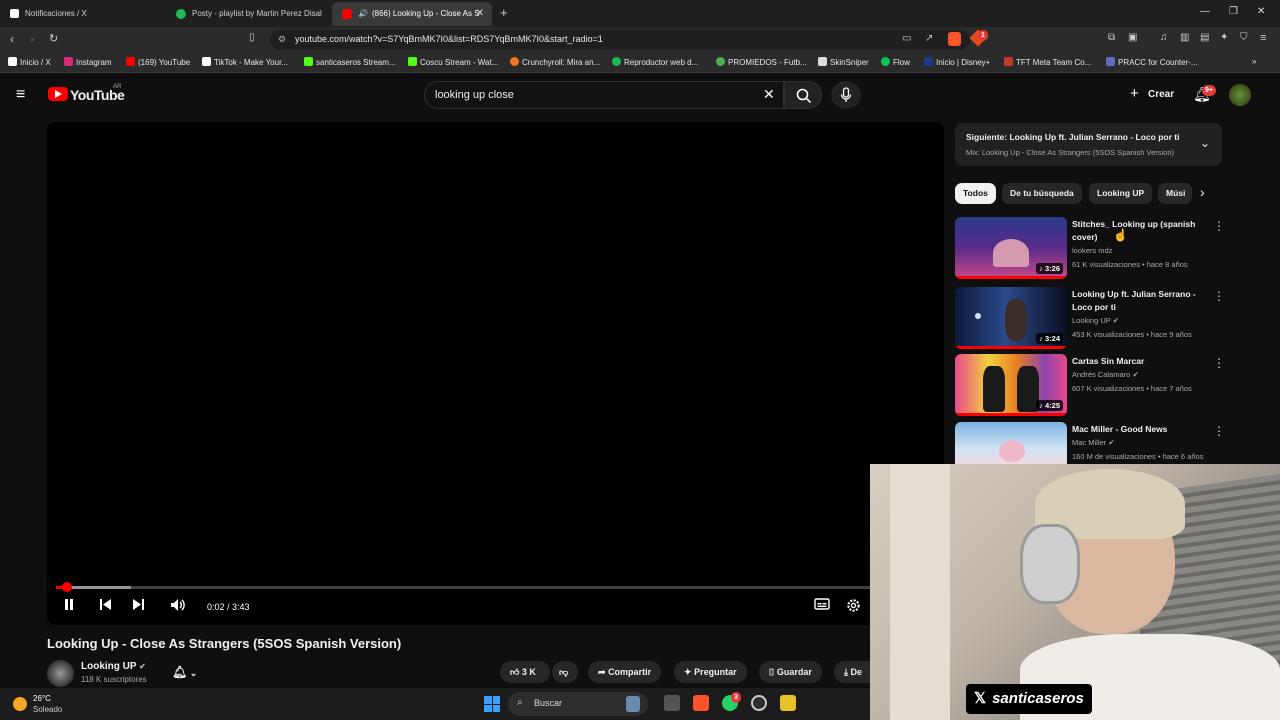  Describe the element at coordinates (248, 14) in the screenshot. I see `tab-spotify: Posty - playlist by Martin Perez Disal` at that location.